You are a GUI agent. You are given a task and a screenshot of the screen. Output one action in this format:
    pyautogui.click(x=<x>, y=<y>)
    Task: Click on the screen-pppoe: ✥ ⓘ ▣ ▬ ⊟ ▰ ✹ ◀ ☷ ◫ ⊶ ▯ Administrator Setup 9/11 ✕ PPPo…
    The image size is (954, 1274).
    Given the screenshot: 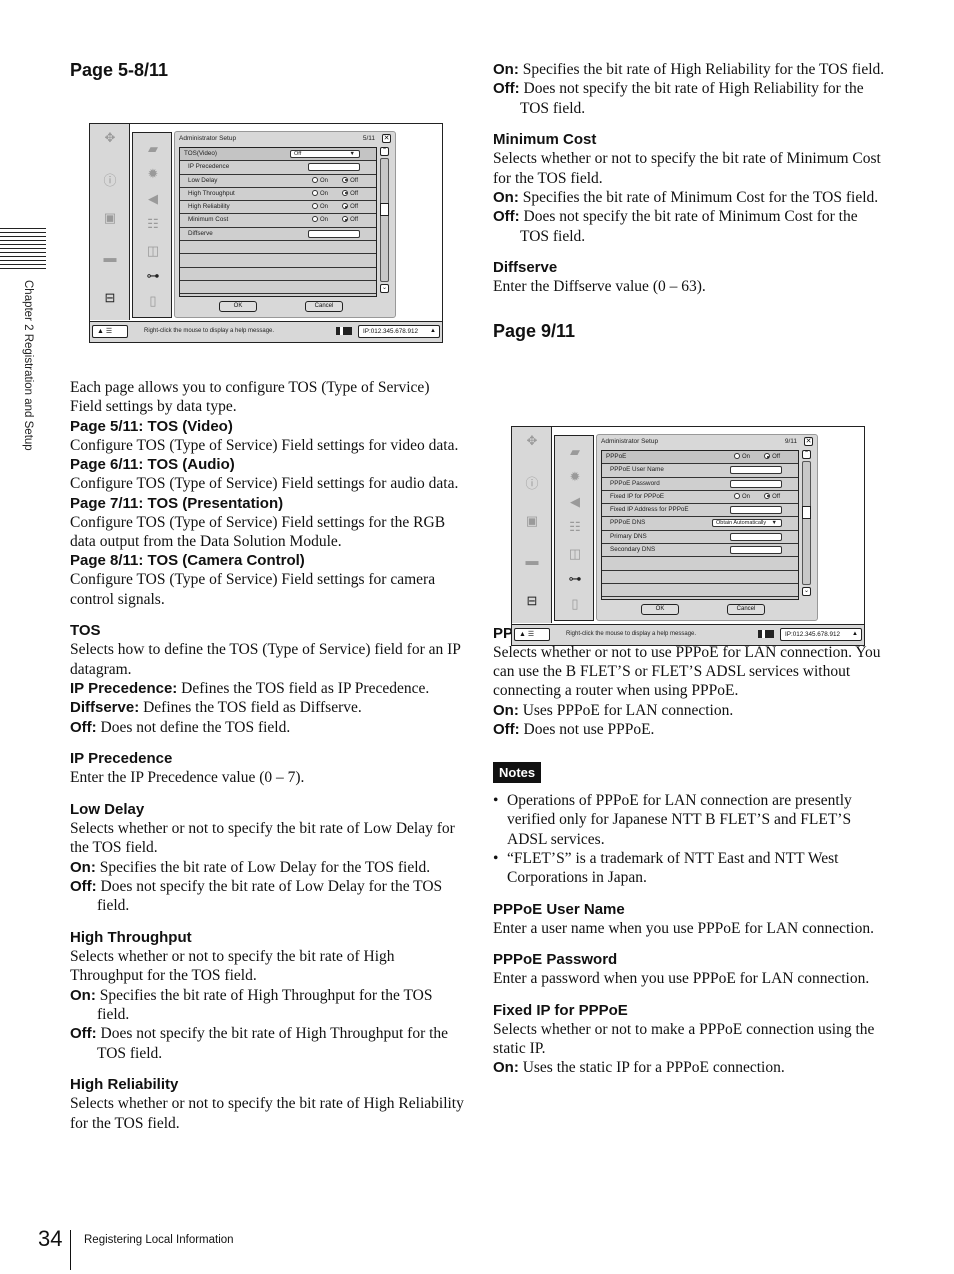 What is the action you would take?
    pyautogui.click(x=688, y=536)
    